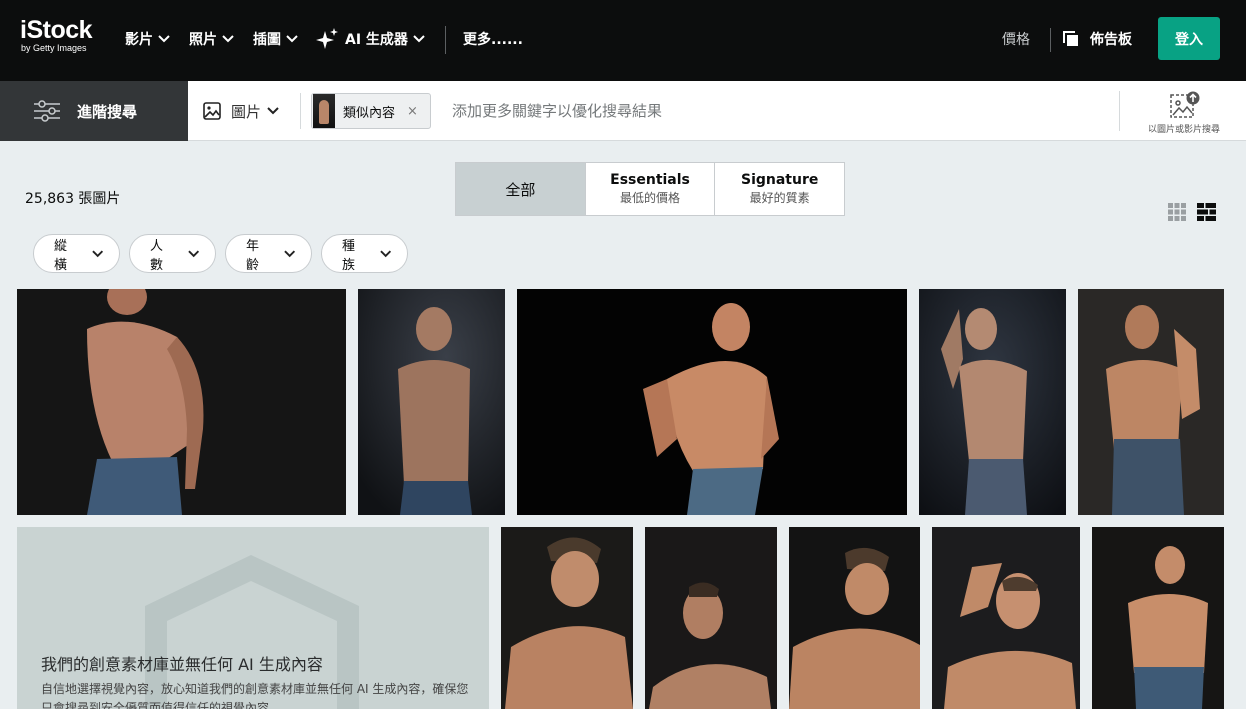  What do you see at coordinates (1189, 38) in the screenshot?
I see `login-button: 登入` at bounding box center [1189, 38].